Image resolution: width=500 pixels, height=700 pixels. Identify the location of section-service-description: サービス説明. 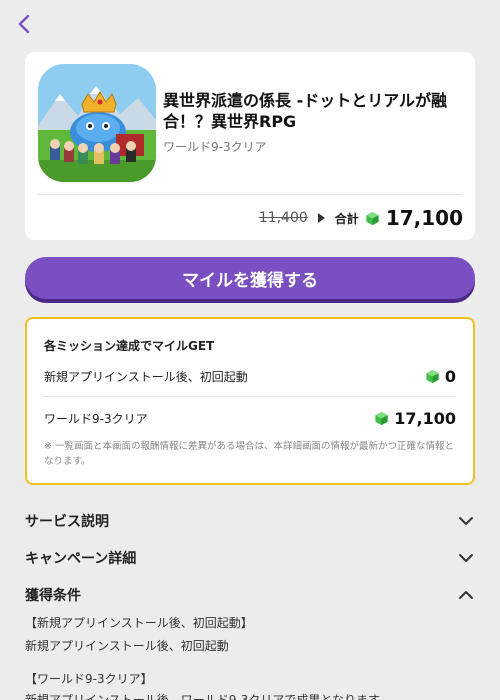
(250, 521).